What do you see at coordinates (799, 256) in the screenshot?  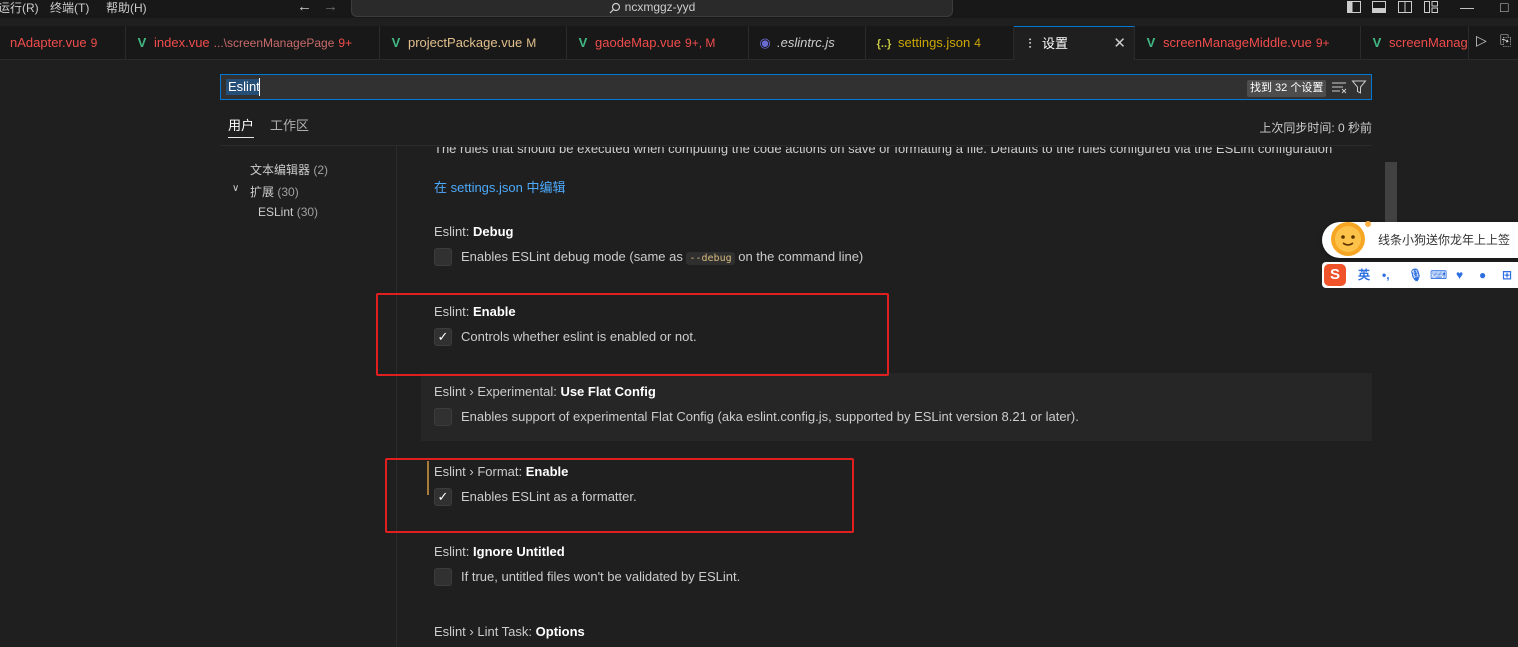 I see `desc-text-after: on the command line)` at bounding box center [799, 256].